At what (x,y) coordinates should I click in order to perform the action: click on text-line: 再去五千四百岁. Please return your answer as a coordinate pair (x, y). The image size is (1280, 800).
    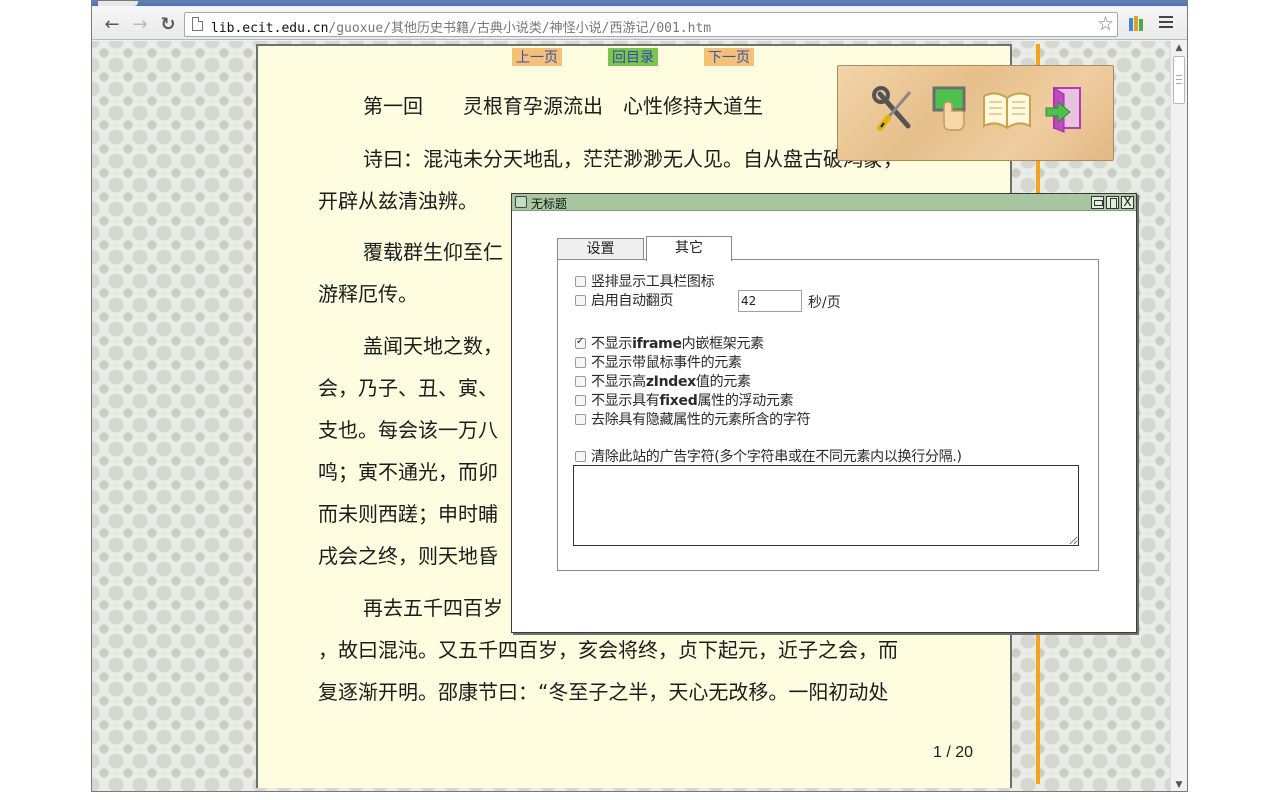
    Looking at the image, I should click on (433, 608).